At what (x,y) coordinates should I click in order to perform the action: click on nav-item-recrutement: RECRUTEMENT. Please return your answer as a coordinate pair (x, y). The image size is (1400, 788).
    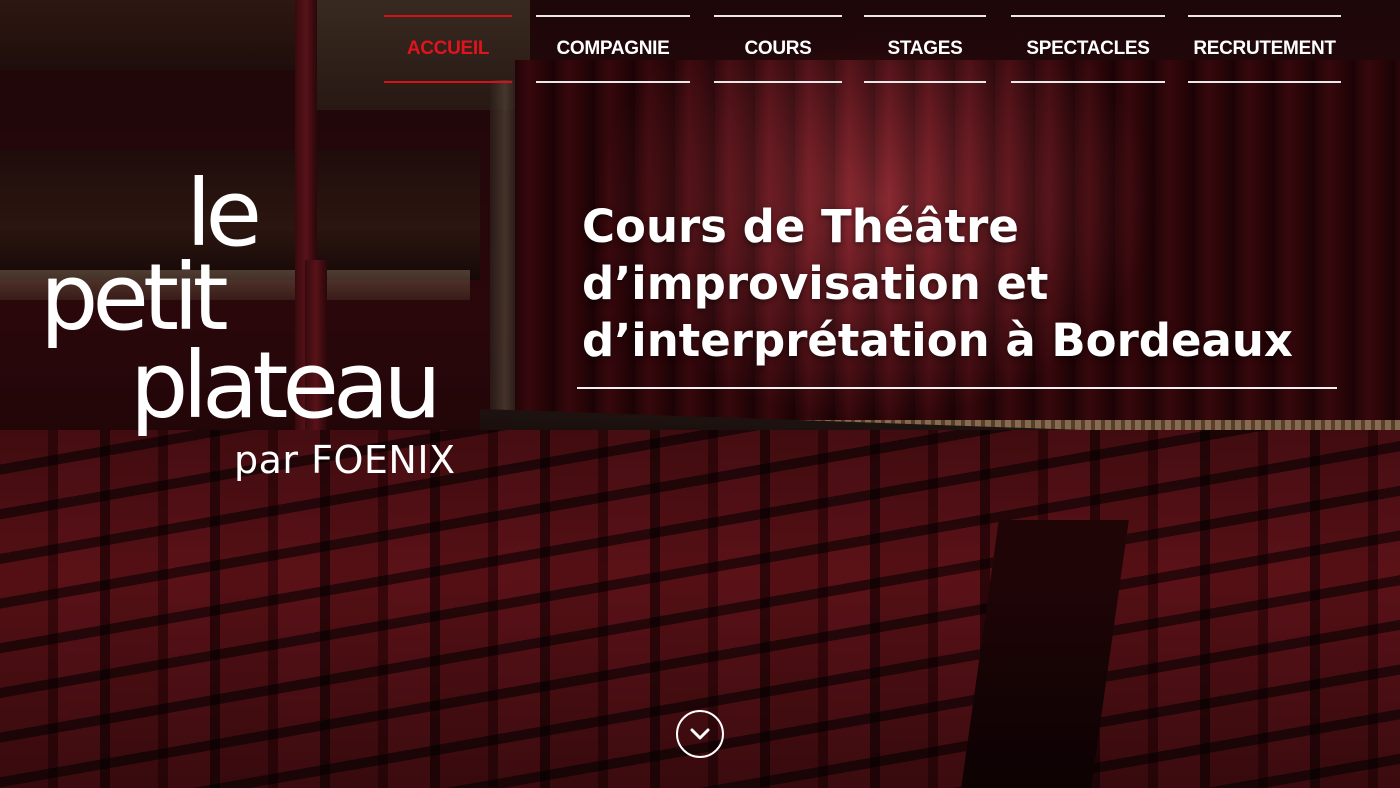
    Looking at the image, I should click on (1264, 49).